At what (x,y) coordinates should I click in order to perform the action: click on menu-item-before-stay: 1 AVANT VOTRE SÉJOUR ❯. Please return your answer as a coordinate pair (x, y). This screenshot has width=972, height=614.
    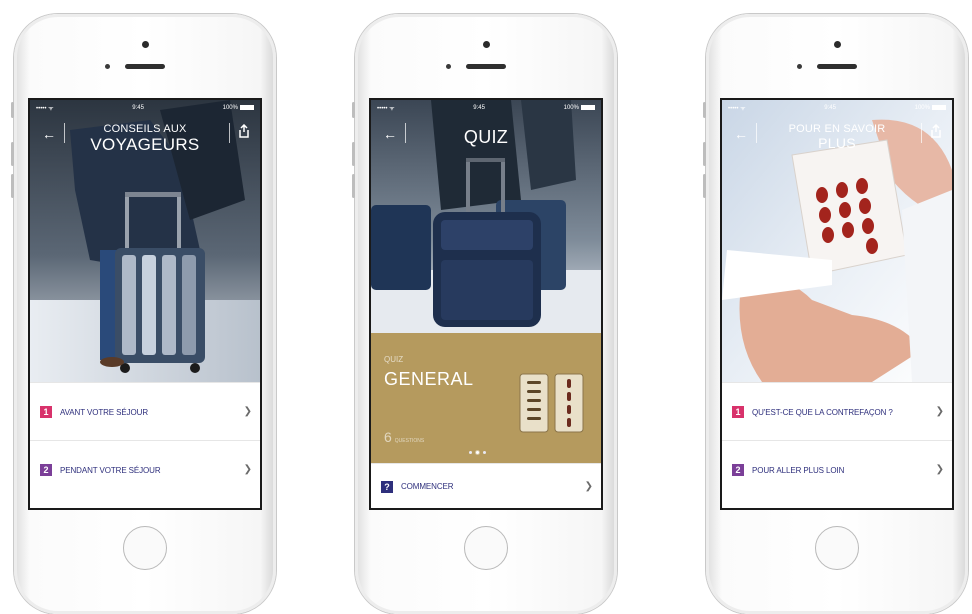
    Looking at the image, I should click on (145, 411).